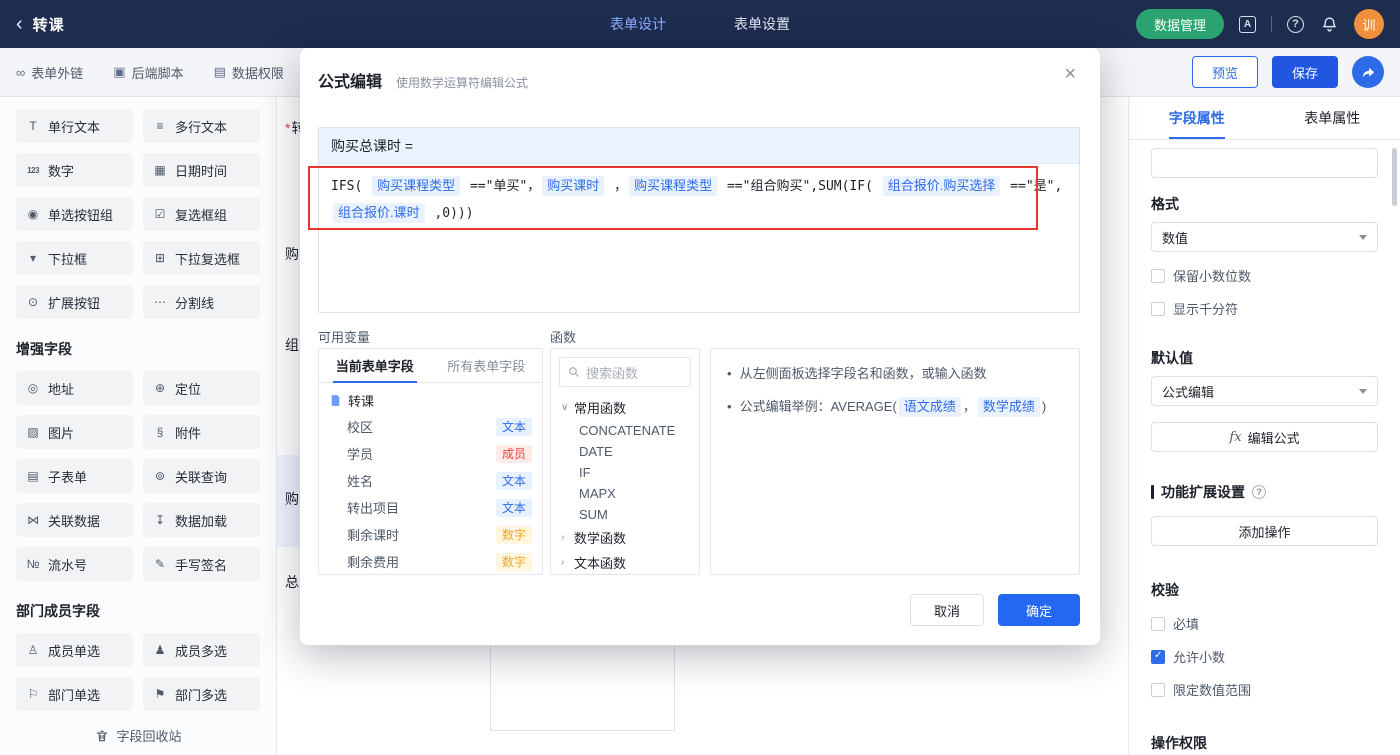 The image size is (1400, 755). What do you see at coordinates (160, 476) in the screenshot?
I see `lookup-icon: ⊚` at bounding box center [160, 476].